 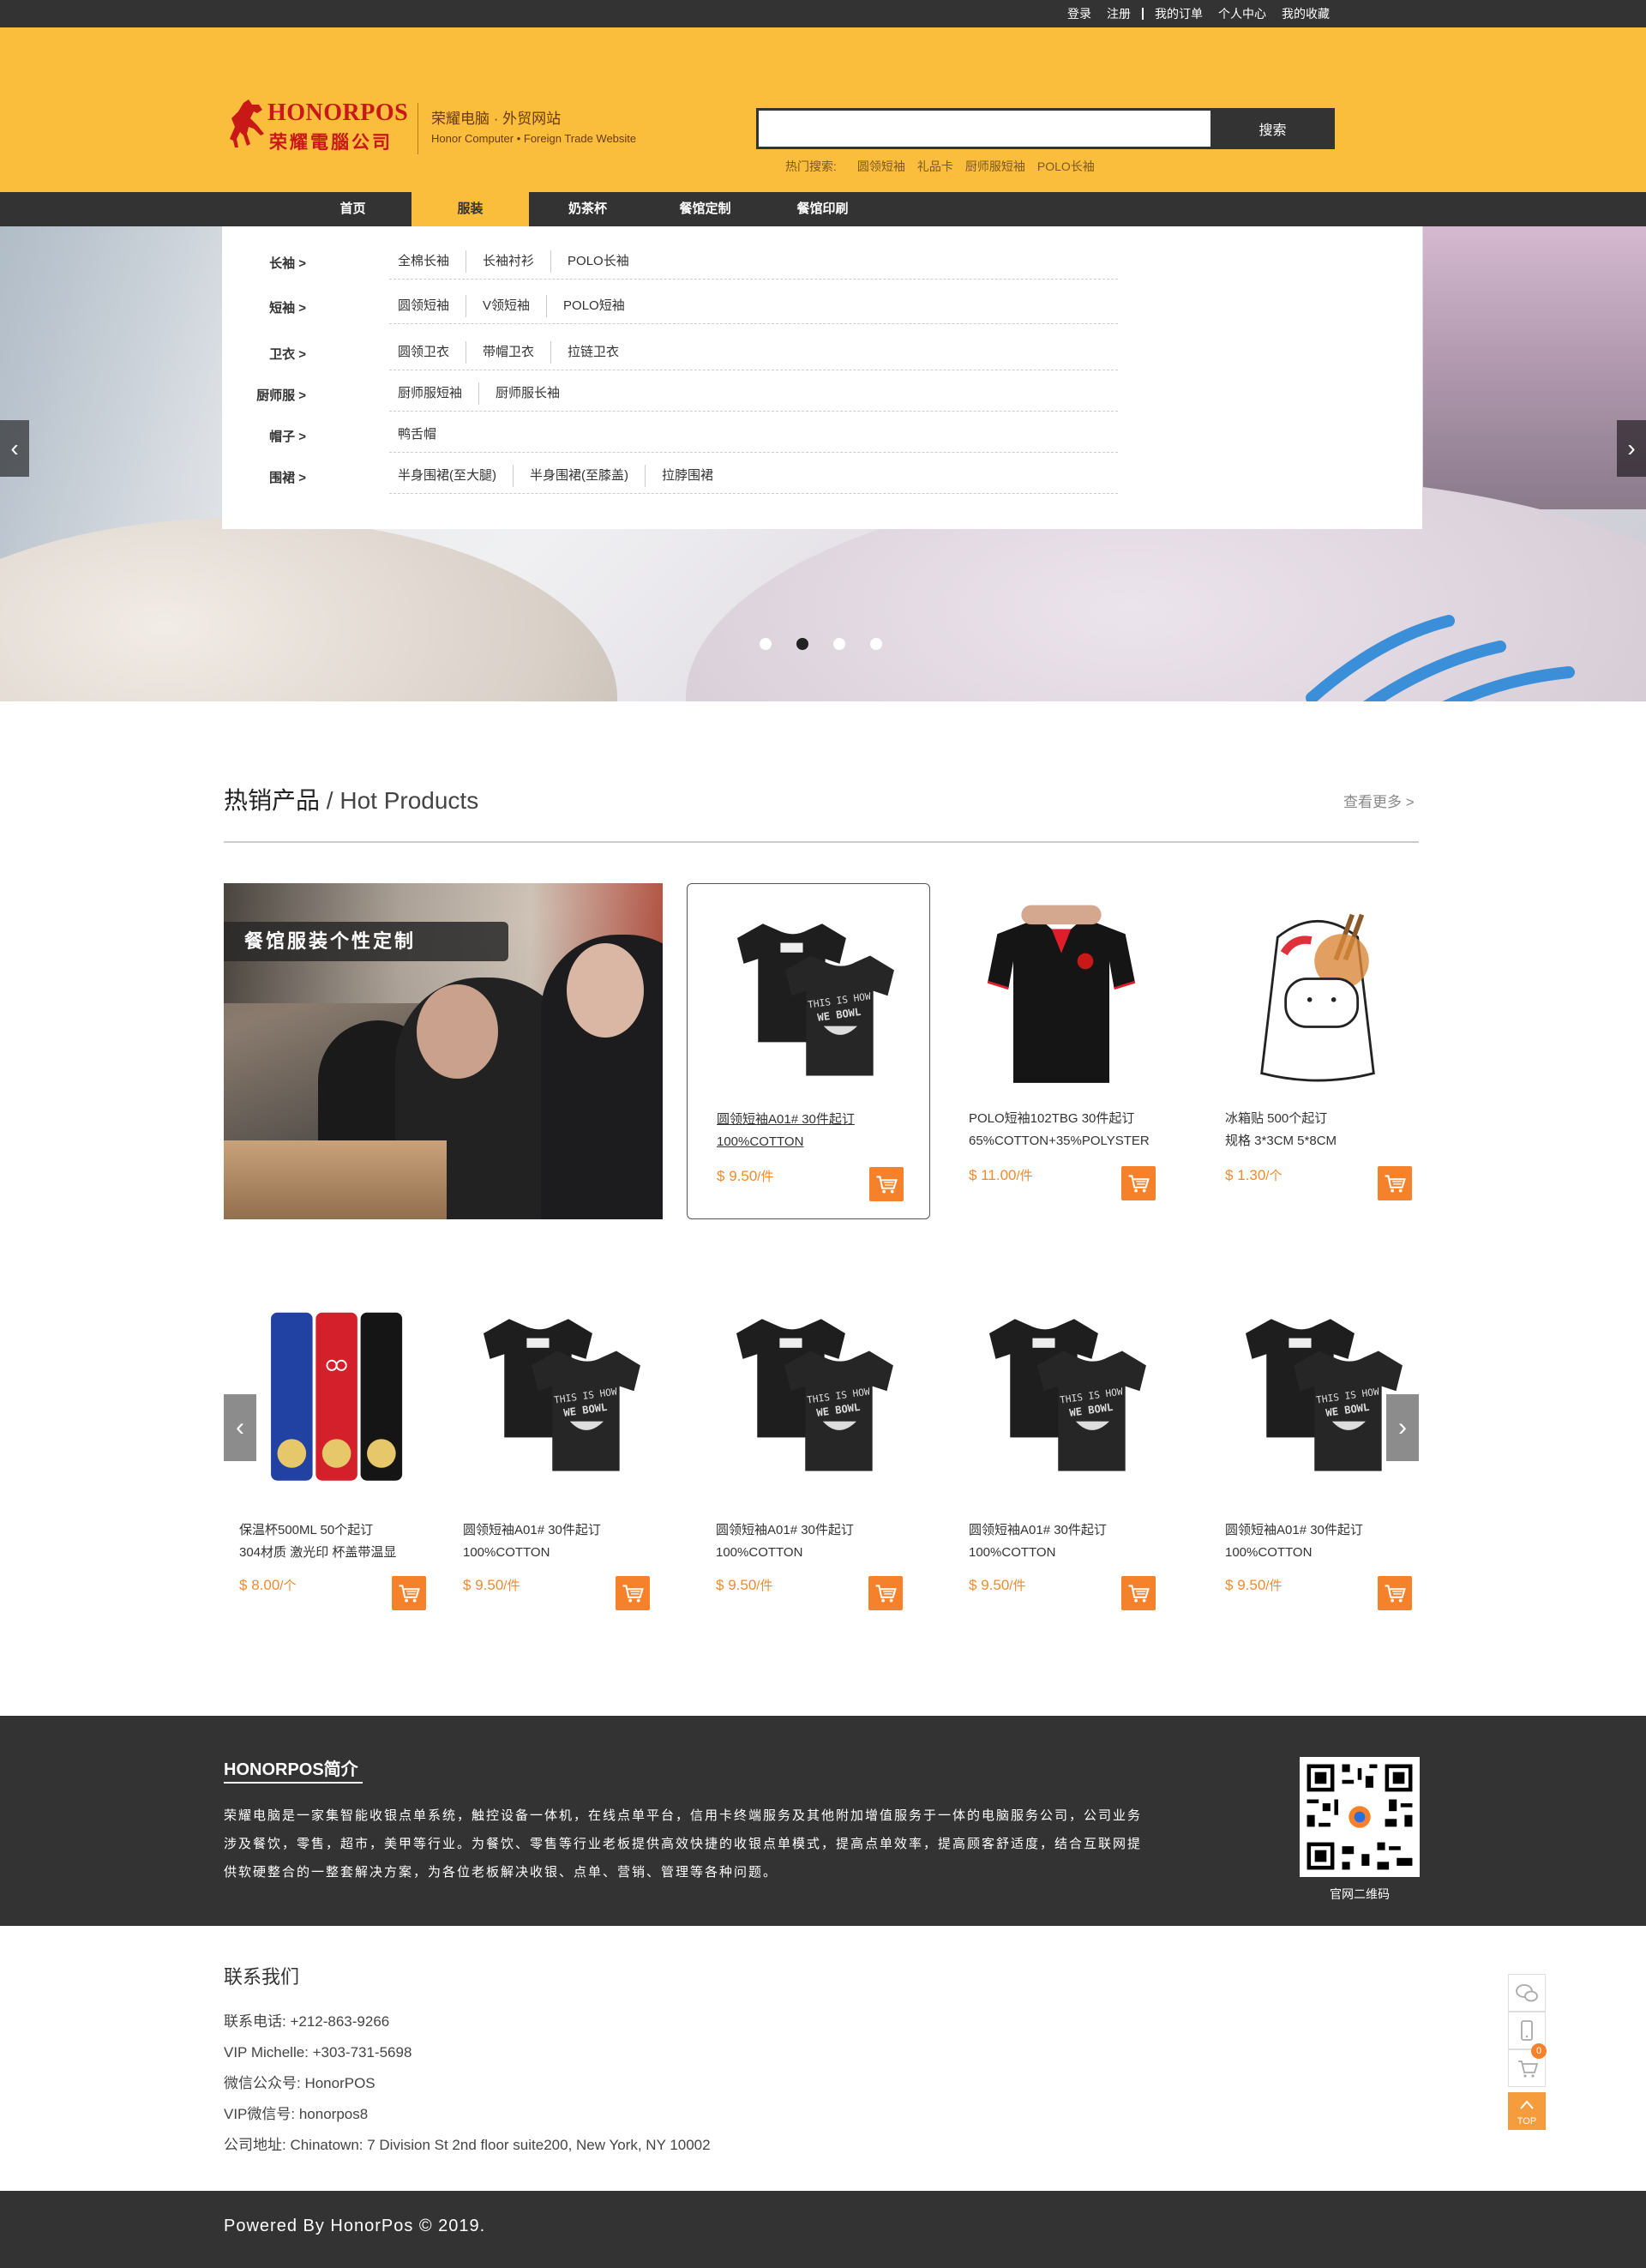 I want to click on product-card: 冰箱贴 500个起订 规格 3*3CM 5*8CM $ 1.30/个, so click(x=1317, y=1051).